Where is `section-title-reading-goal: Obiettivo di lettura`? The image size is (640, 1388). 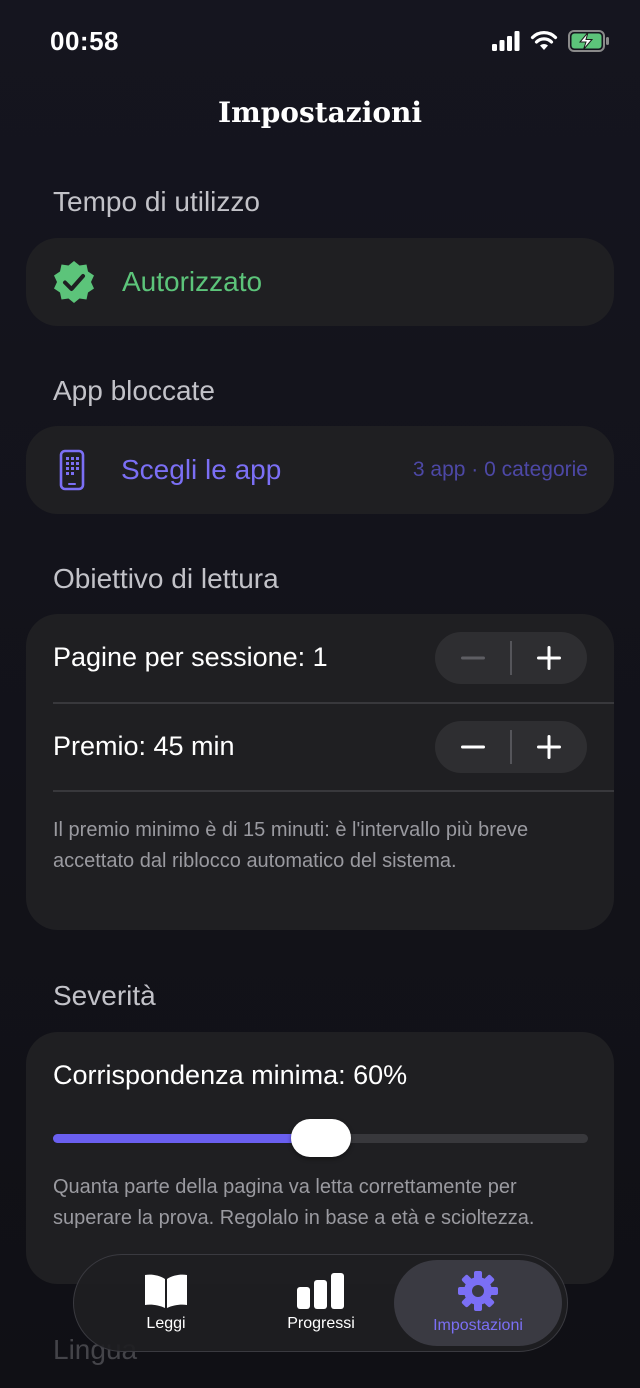
section-title-reading-goal: Obiettivo di lettura is located at coordinates (166, 578).